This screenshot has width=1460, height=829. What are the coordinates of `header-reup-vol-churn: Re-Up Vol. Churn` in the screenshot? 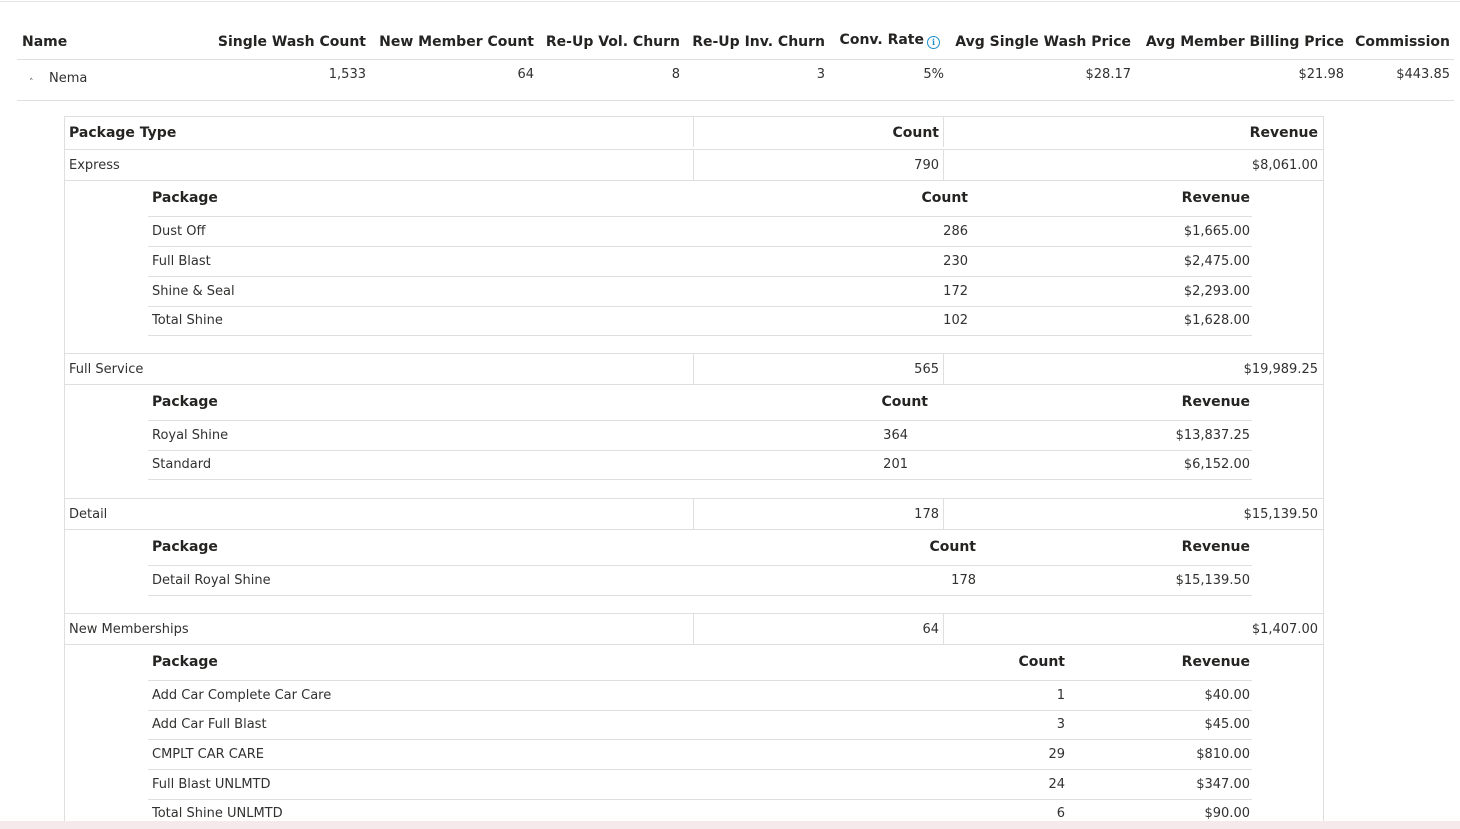 It's located at (608, 41).